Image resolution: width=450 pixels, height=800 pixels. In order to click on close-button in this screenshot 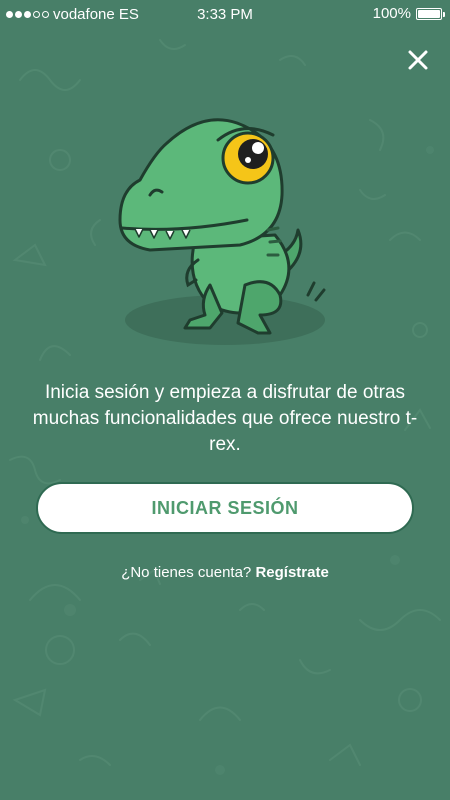, I will do `click(418, 60)`.